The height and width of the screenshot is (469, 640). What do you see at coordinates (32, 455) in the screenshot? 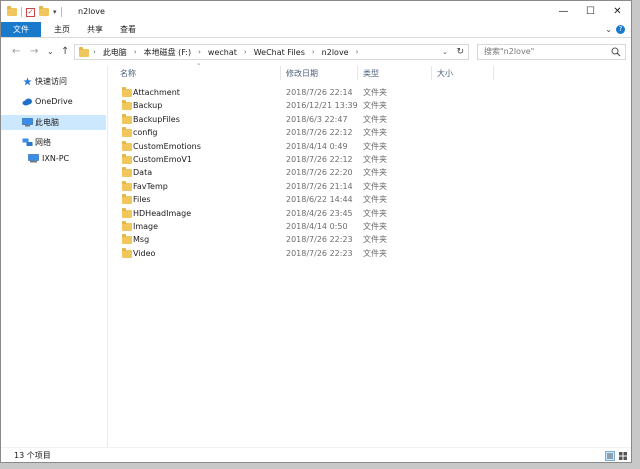
I see `item-count: 13 个项目` at bounding box center [32, 455].